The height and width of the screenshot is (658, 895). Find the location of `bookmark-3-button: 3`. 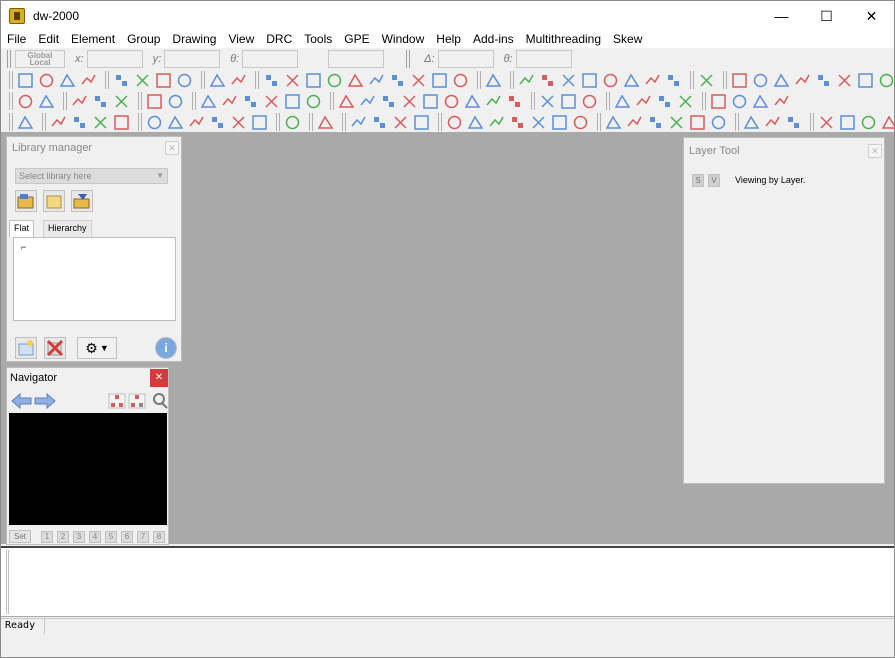

bookmark-3-button: 3 is located at coordinates (79, 536).